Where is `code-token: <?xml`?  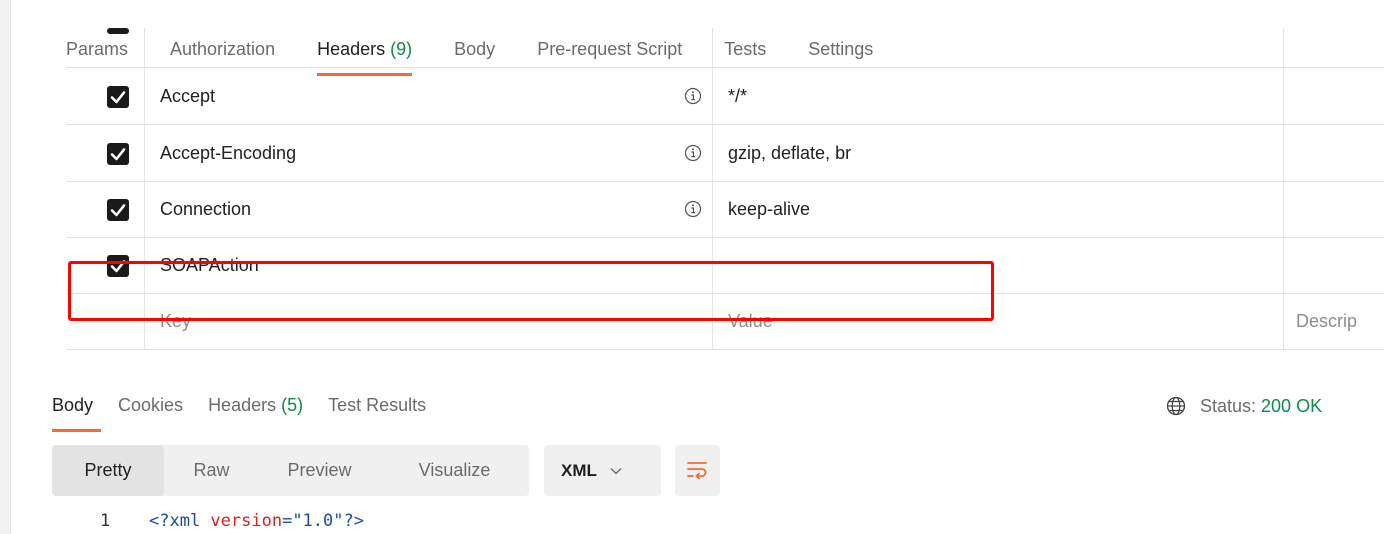 code-token: <?xml is located at coordinates (180, 521).